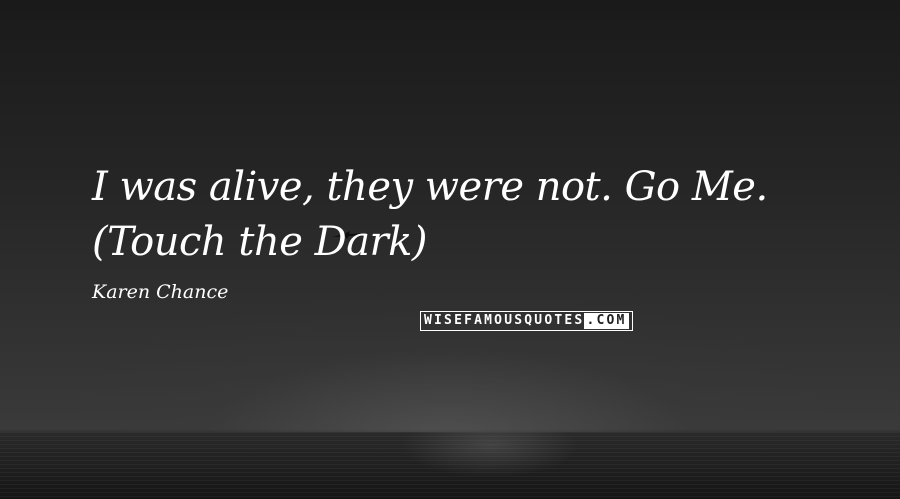 This screenshot has width=900, height=499. Describe the element at coordinates (504, 320) in the screenshot. I see `watermark-text: WISEFAMOUSQUOTES` at that location.